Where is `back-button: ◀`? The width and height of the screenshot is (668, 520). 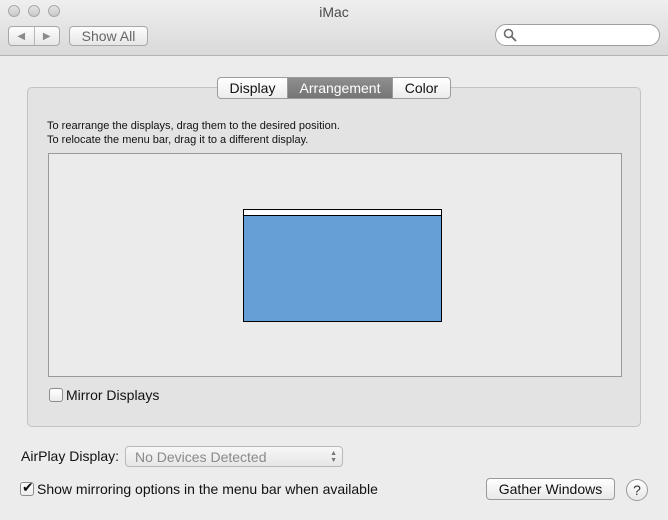
back-button: ◀ is located at coordinates (21, 36).